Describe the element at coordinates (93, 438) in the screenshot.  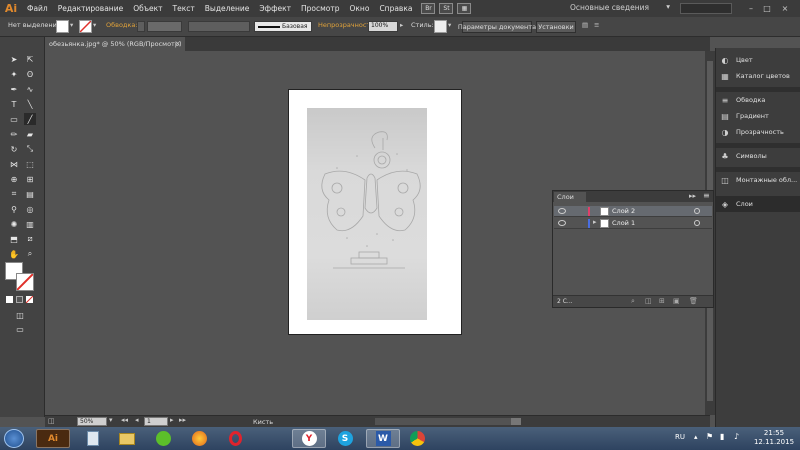
I see `taskbar-notepad` at that location.